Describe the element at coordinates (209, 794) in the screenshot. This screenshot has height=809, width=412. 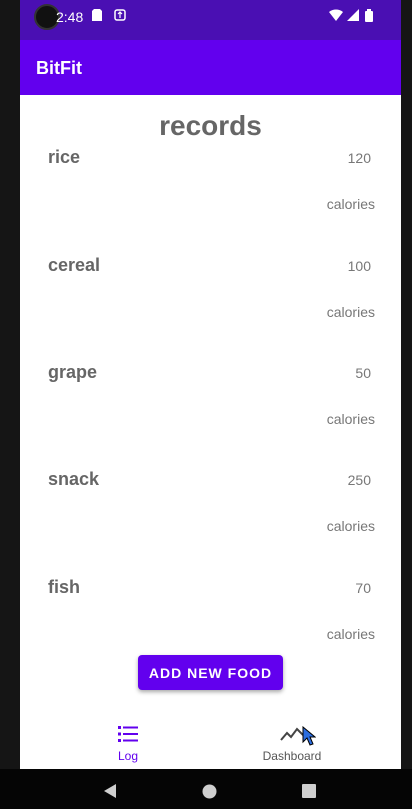
I see `home-icon` at that location.